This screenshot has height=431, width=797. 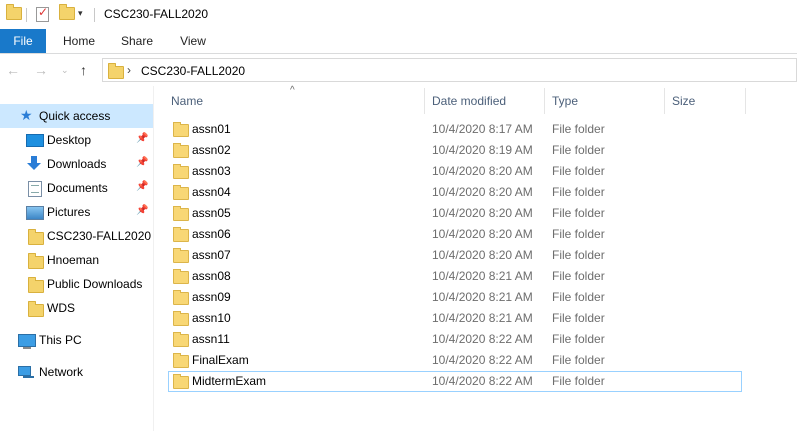 What do you see at coordinates (455, 234) in the screenshot?
I see `table-row: assn06 10/4/2020 8:20 AM File folder` at bounding box center [455, 234].